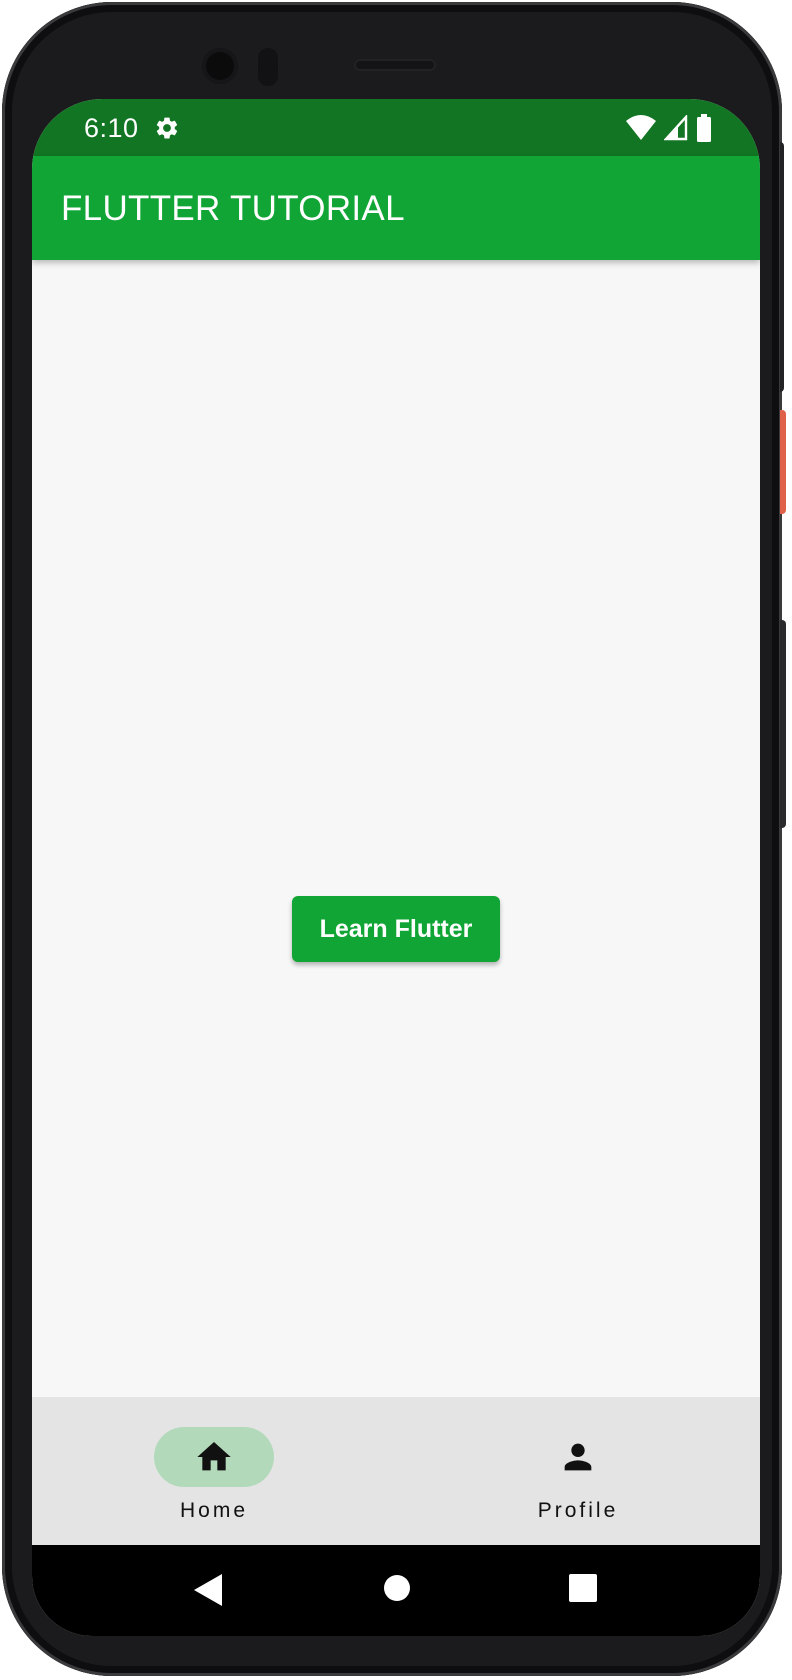 The height and width of the screenshot is (1680, 792). What do you see at coordinates (641, 127) in the screenshot?
I see `wifi-icon` at bounding box center [641, 127].